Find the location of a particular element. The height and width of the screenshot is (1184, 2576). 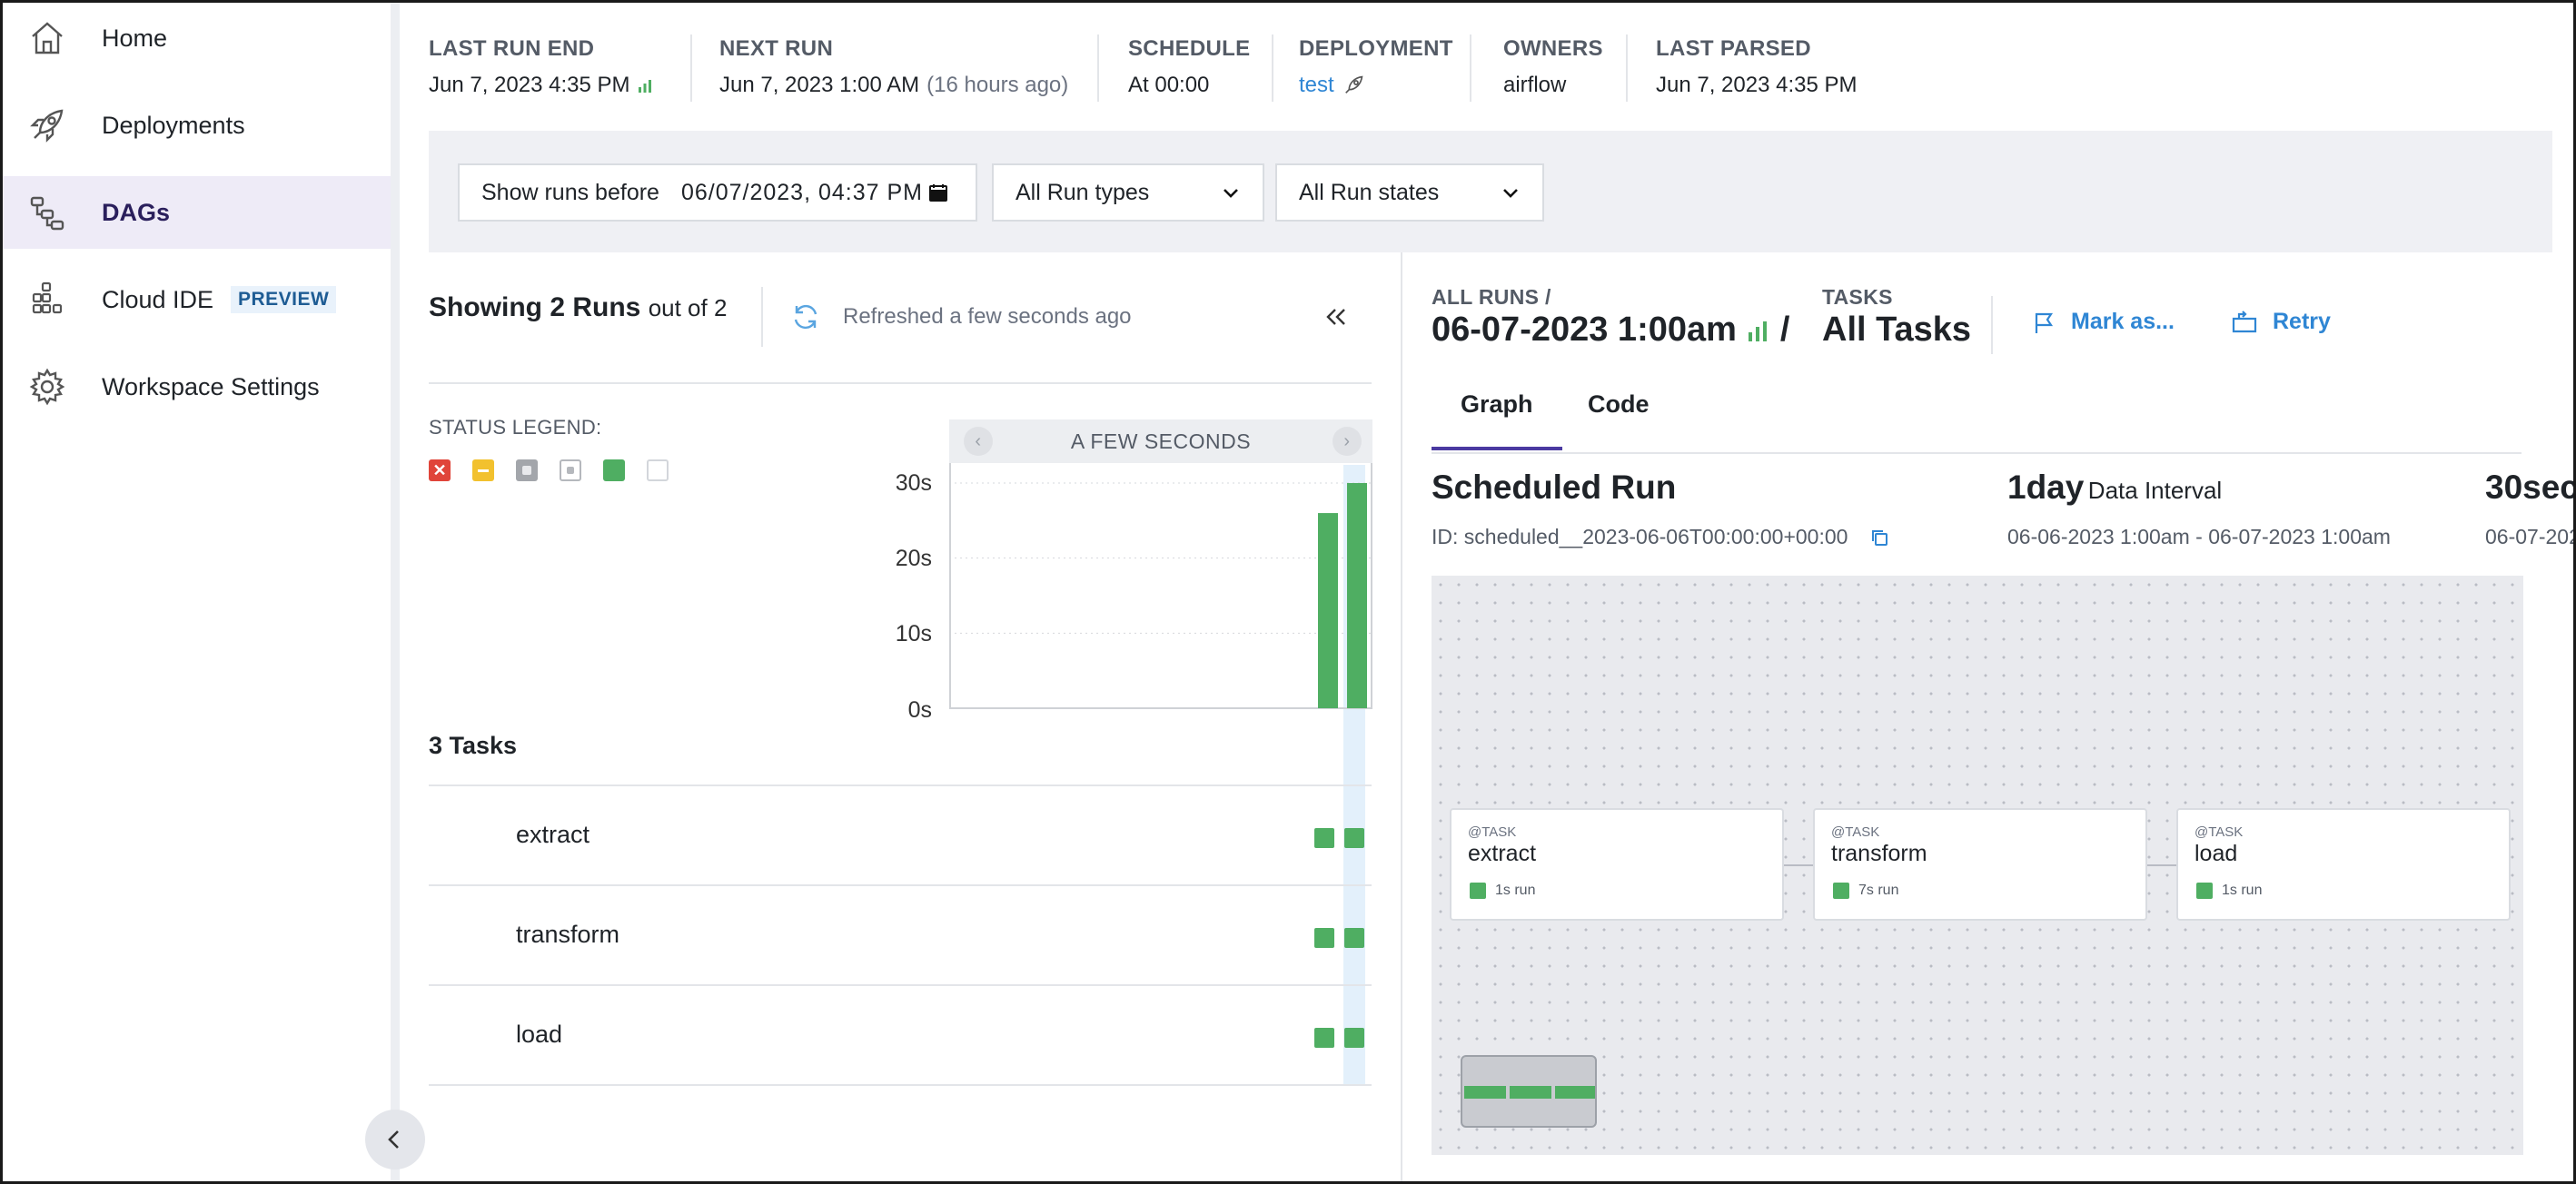

y-tick-label: 0s is located at coordinates (919, 710).